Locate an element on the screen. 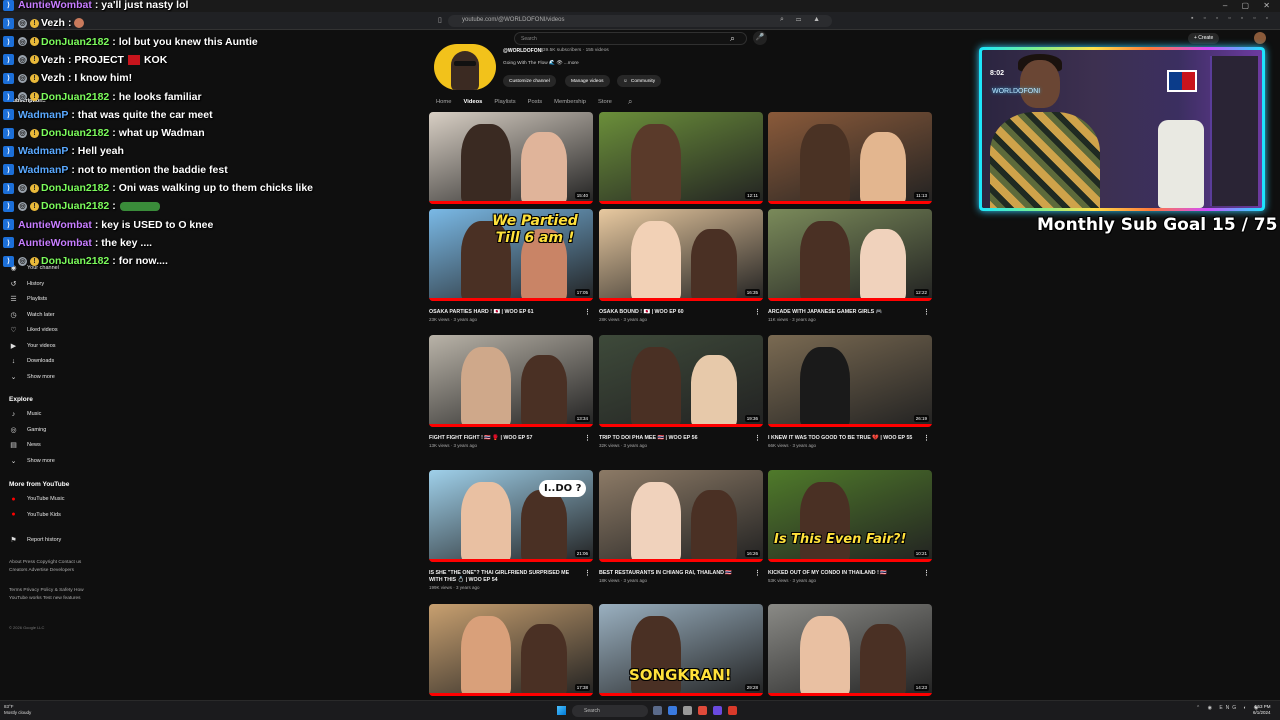  video-title: OSAKA PARTIES HARD ! 🇯🇵 | WOO EP 61 ⋮ is located at coordinates (511, 312).